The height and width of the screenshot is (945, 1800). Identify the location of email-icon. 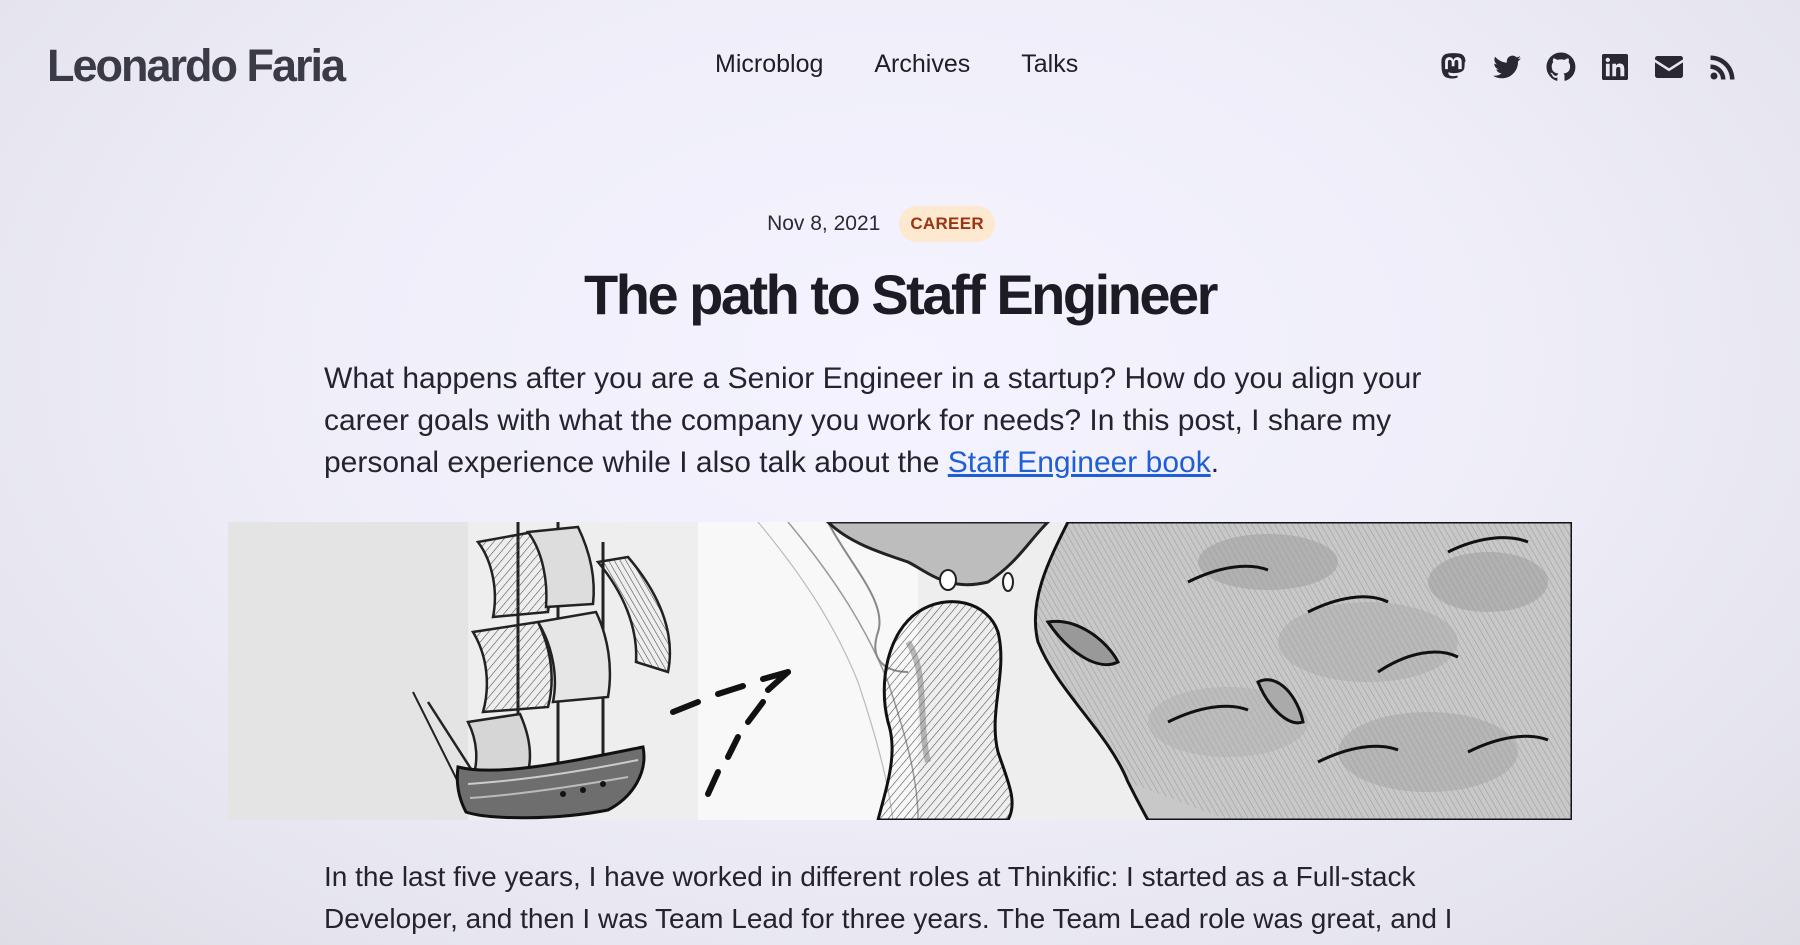
(1669, 67).